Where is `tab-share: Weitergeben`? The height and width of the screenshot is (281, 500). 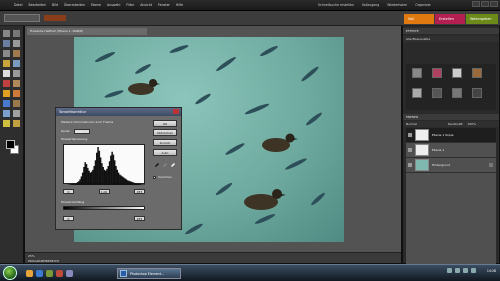 tab-share: Weitergeben is located at coordinates (482, 19).